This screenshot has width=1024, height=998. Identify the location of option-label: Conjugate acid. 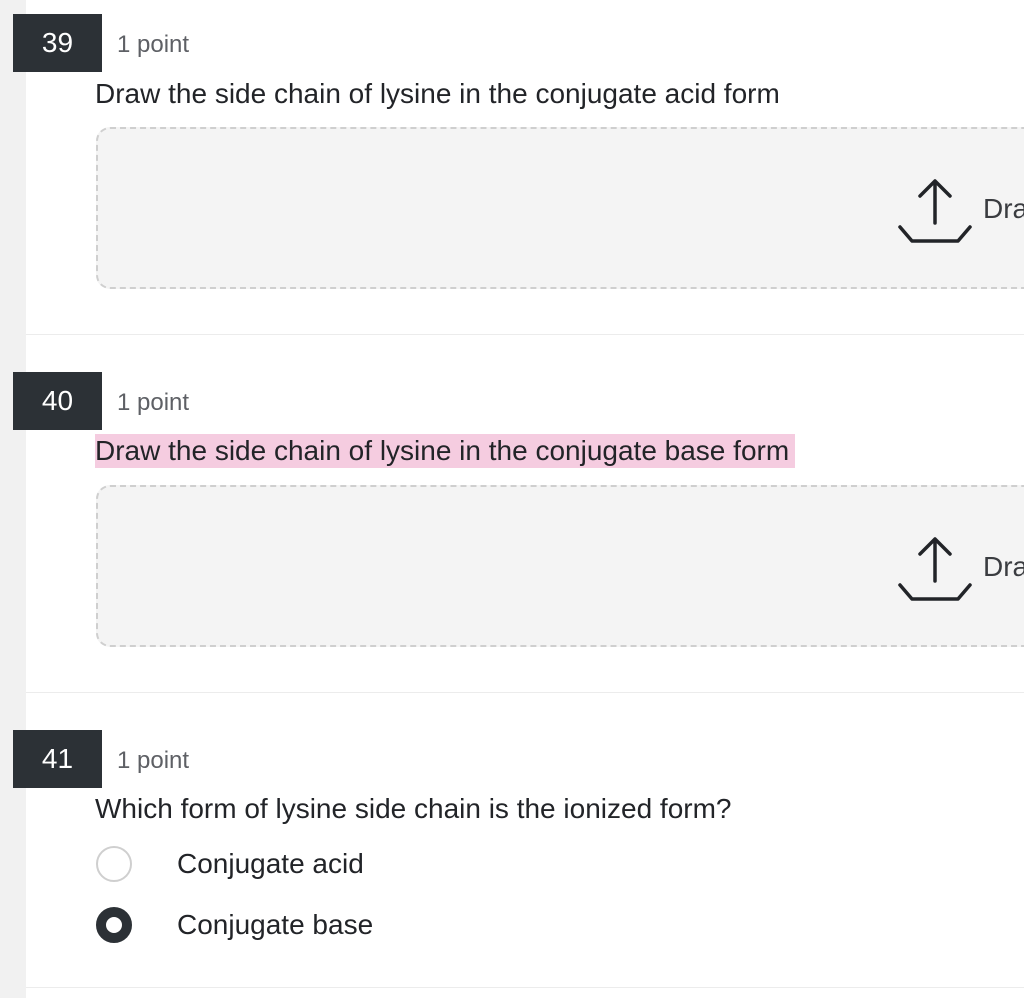
(270, 863).